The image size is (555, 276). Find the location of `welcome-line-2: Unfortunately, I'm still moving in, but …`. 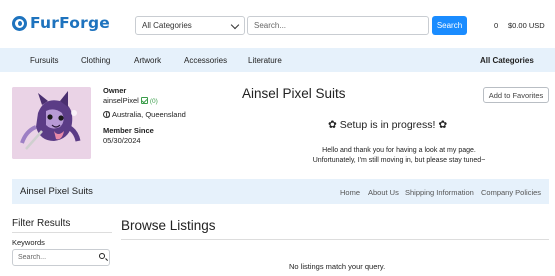

welcome-line-2: Unfortunately, I'm still moving in, but … is located at coordinates (399, 160).